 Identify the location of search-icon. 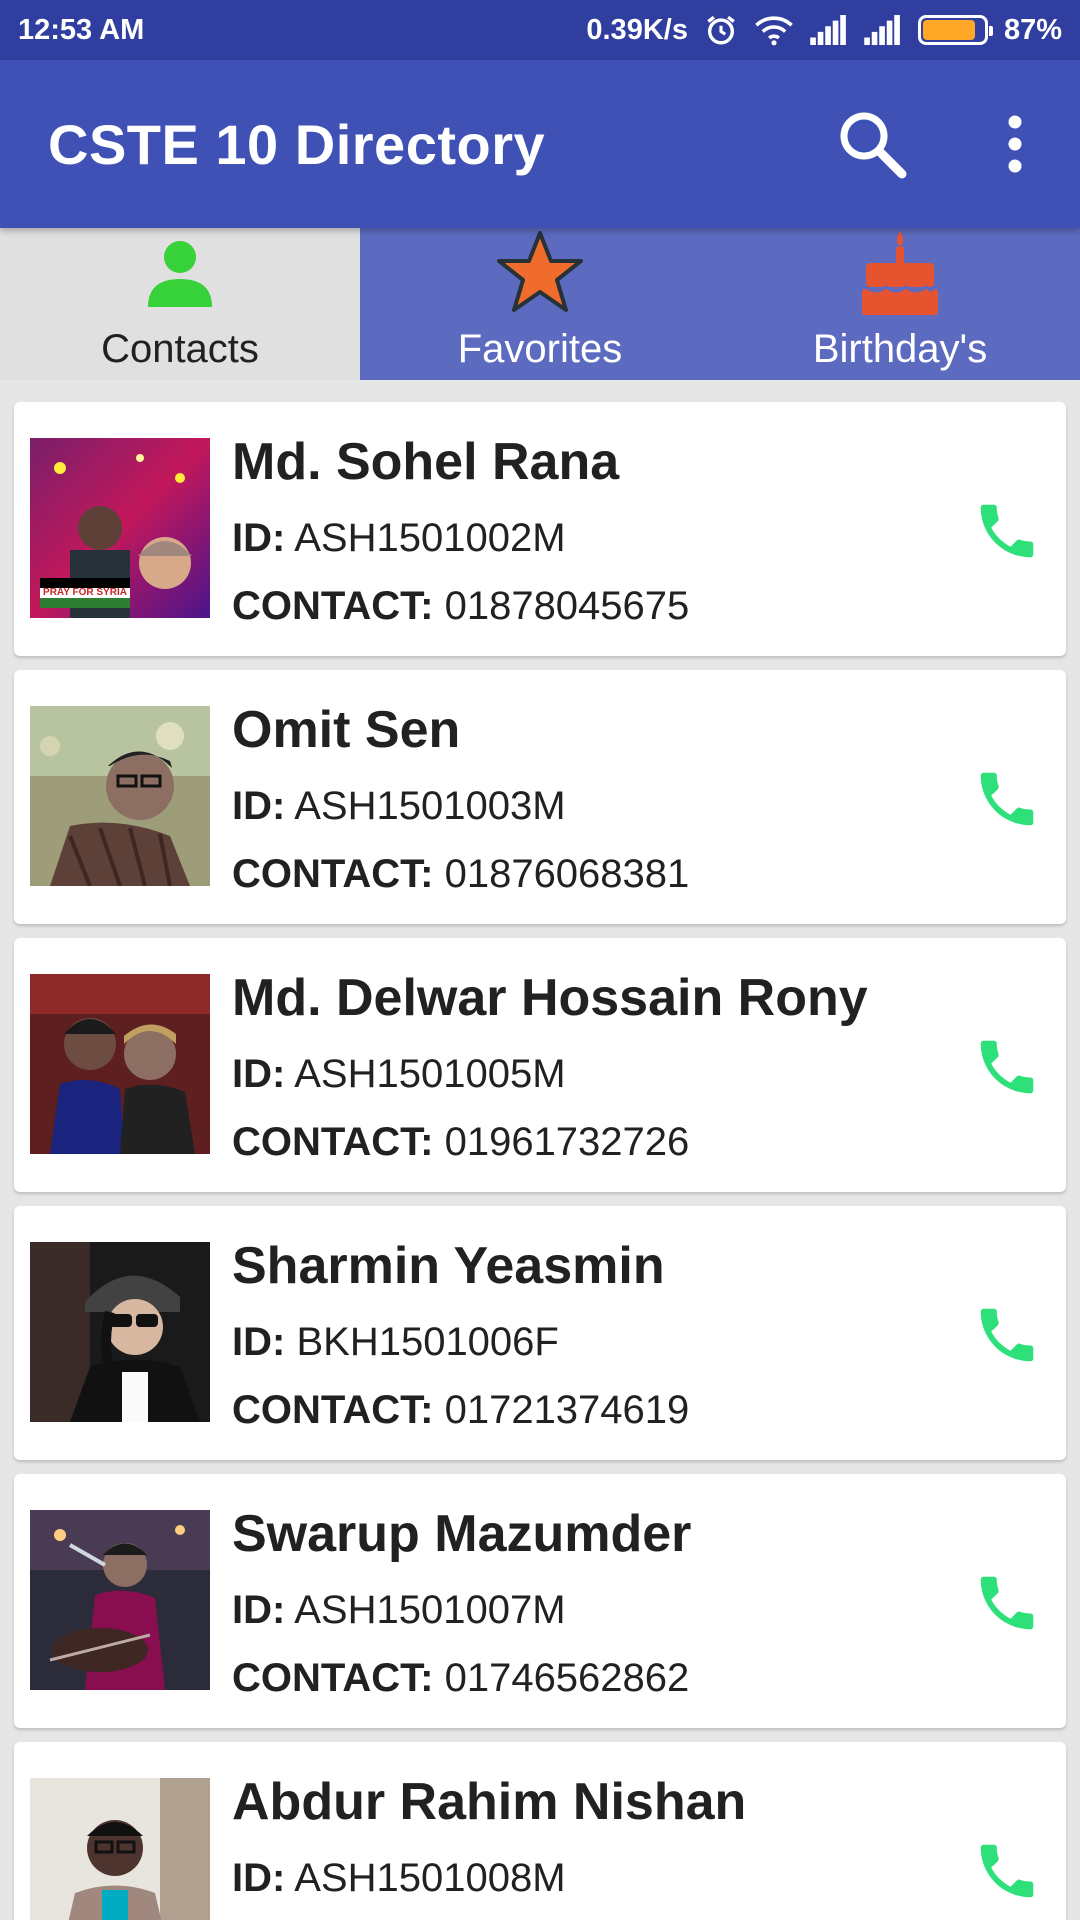
(872, 144).